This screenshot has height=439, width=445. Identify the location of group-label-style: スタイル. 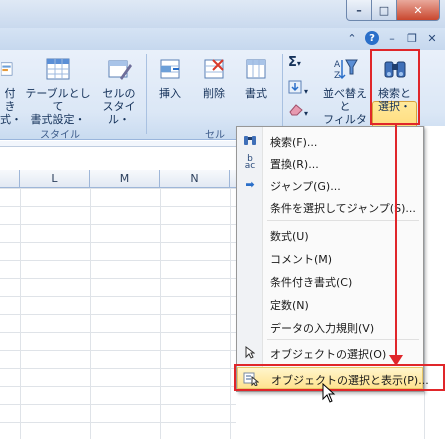
(60, 135).